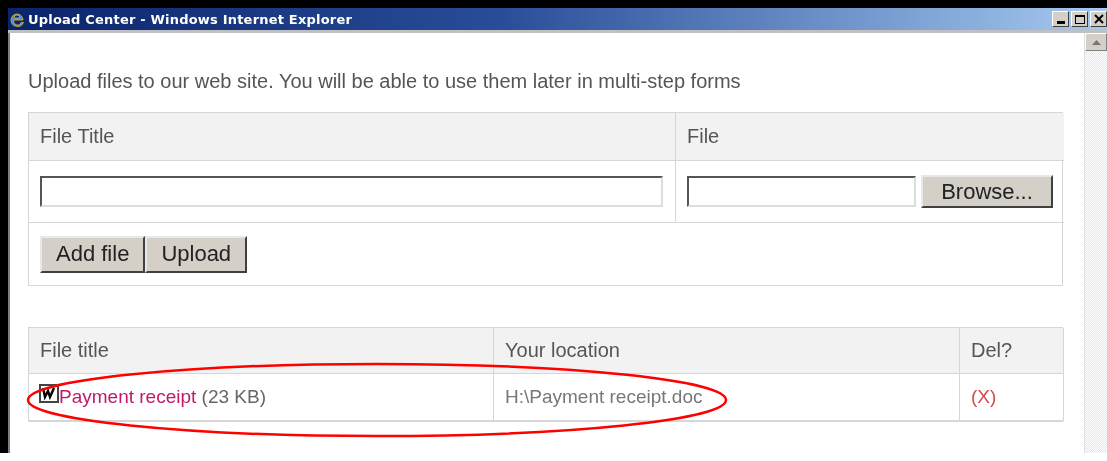 This screenshot has width=1107, height=461. I want to click on up-arrow-icon, so click(1096, 42).